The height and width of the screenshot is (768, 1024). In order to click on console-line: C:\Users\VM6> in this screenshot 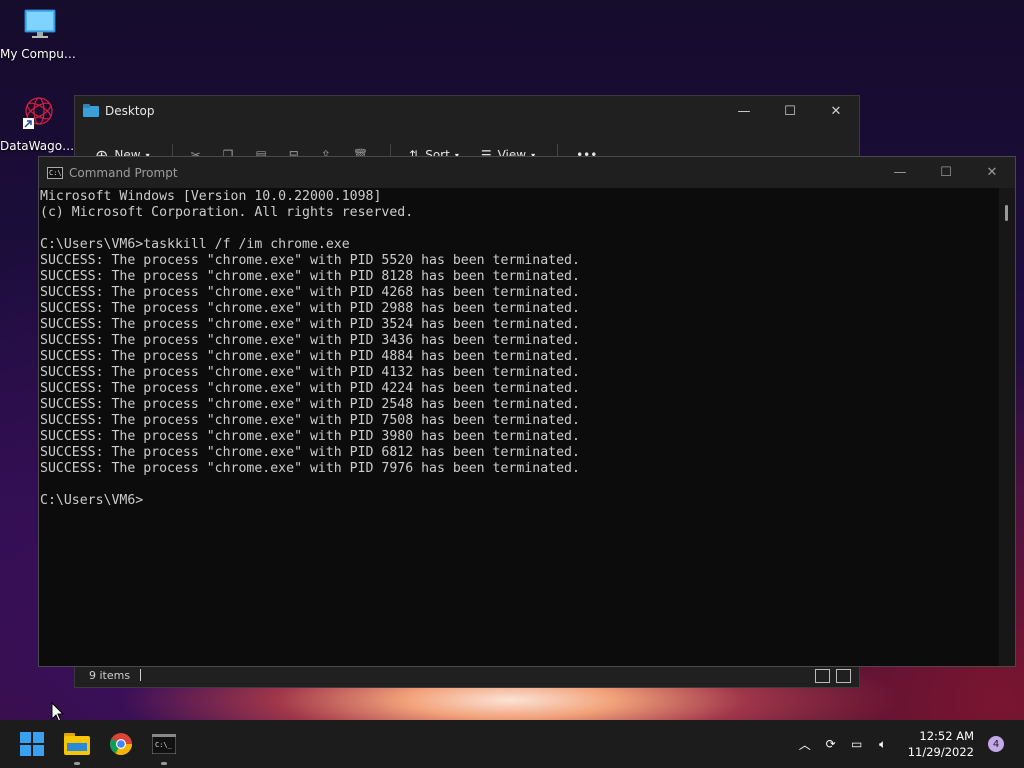, I will do `click(92, 500)`.